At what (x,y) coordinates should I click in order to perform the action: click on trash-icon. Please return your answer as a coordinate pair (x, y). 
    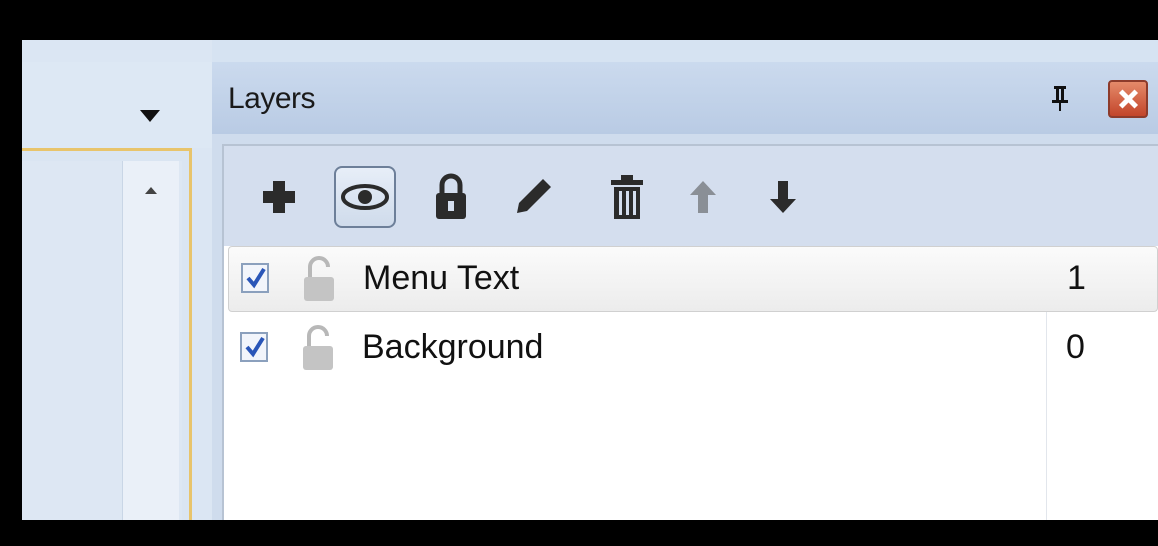
    Looking at the image, I should click on (627, 197).